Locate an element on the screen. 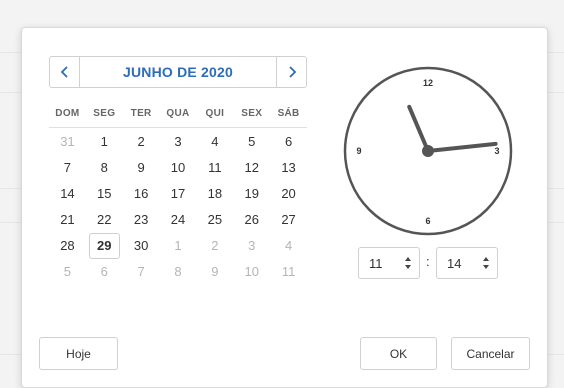 The width and height of the screenshot is (564, 388). minute-value: 14 is located at coordinates (456, 263).